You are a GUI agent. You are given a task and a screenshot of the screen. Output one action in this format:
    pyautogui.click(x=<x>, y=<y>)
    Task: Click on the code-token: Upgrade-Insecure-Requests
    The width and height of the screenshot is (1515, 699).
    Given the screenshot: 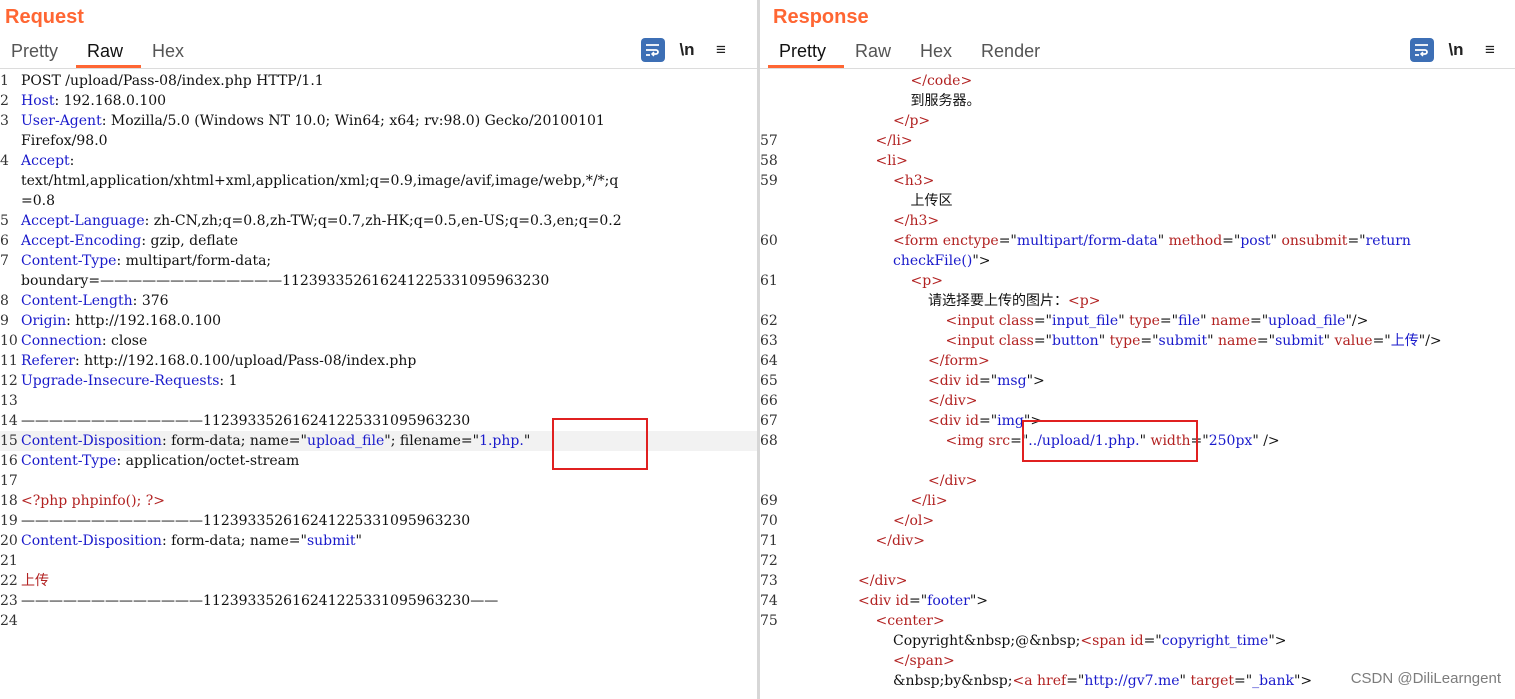 What is the action you would take?
    pyautogui.click(x=120, y=381)
    